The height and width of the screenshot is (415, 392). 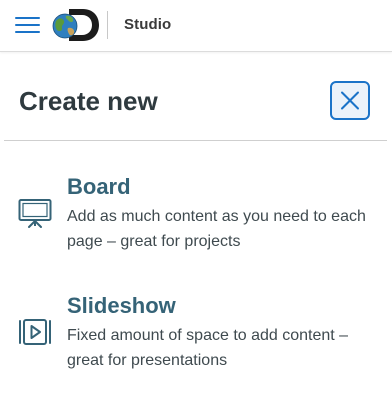 I want to click on header-divider, so click(x=107, y=25).